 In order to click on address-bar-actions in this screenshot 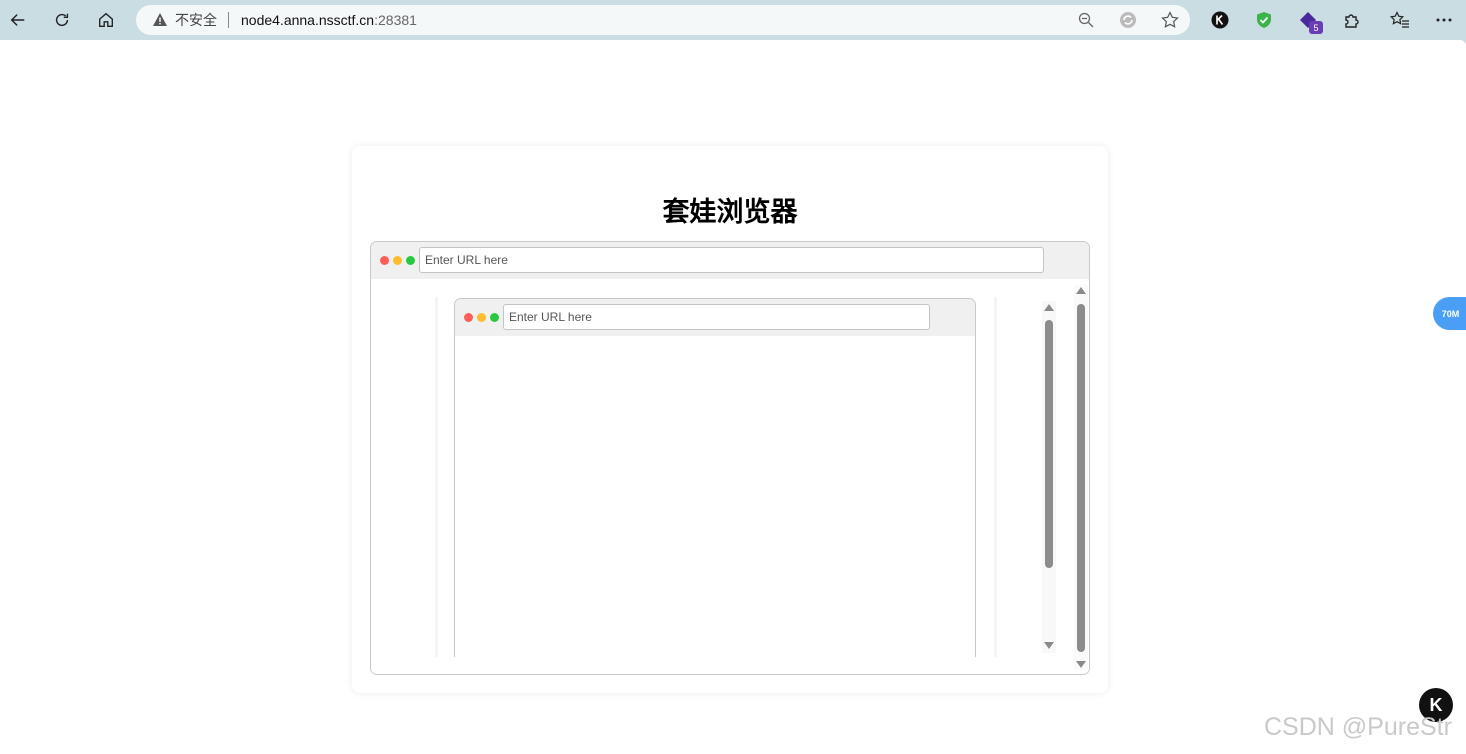, I will do `click(1128, 20)`.